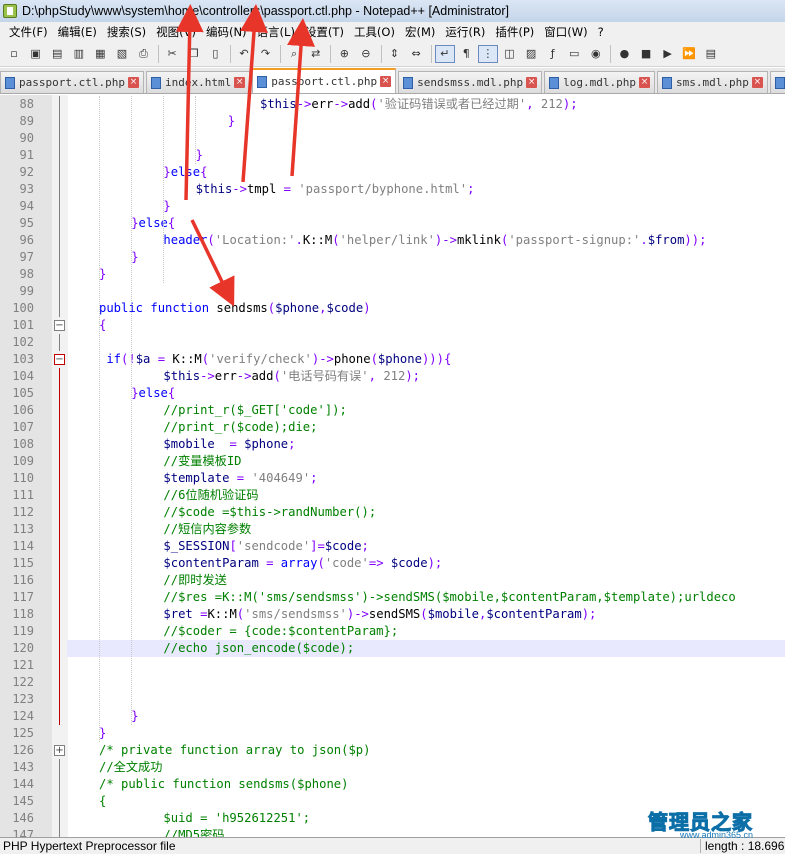 Image resolution: width=785 pixels, height=854 pixels. Describe the element at coordinates (392, 427) in the screenshot. I see `code-line: 107 //print_r($code);die;` at that location.